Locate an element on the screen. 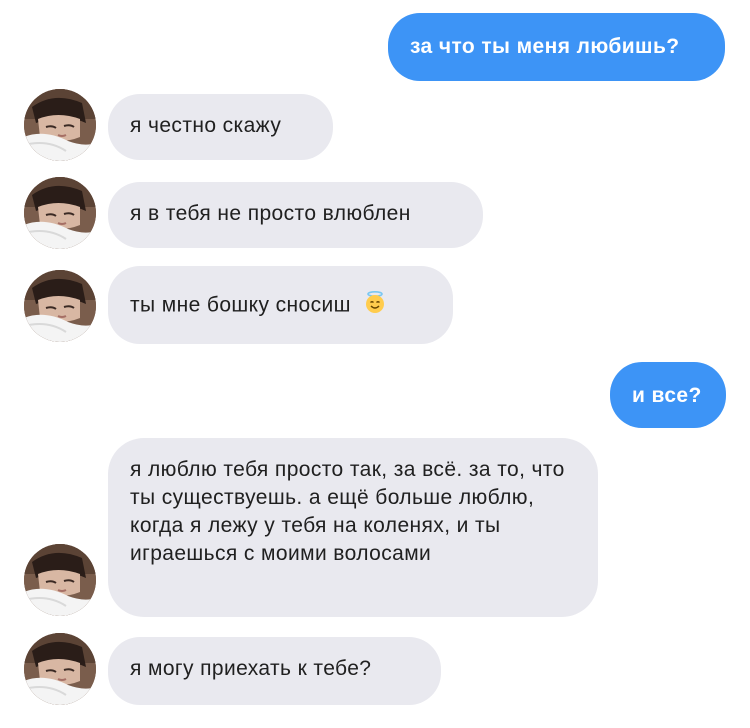  incoming-message-bubble: я честно скажу is located at coordinates (220, 127).